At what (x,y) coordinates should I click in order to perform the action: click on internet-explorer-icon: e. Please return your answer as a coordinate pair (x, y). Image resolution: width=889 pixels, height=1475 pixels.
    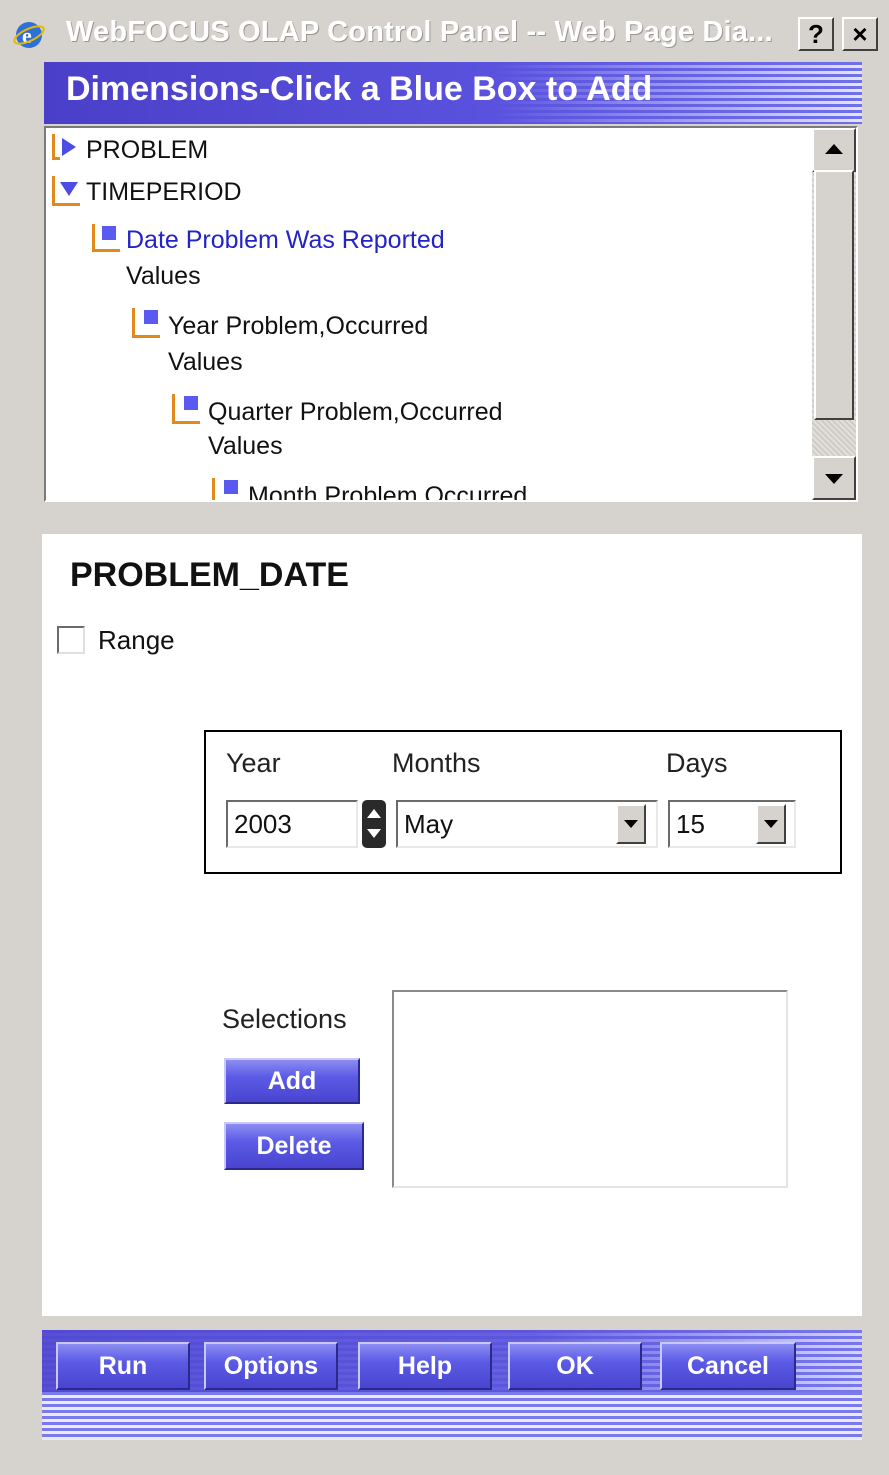
    Looking at the image, I should click on (29, 35).